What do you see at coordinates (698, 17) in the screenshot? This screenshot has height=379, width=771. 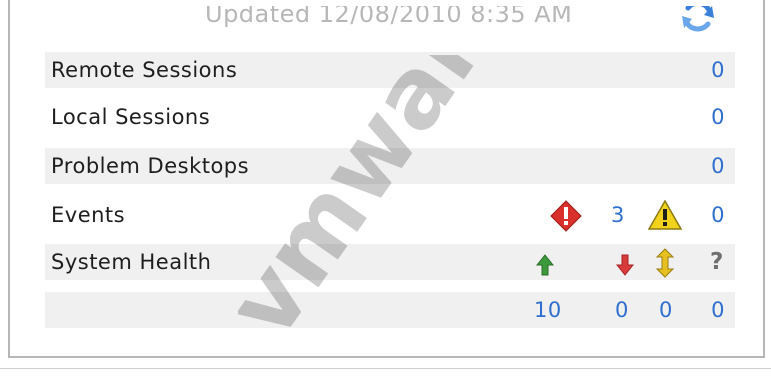 I see `refresh-icon` at bounding box center [698, 17].